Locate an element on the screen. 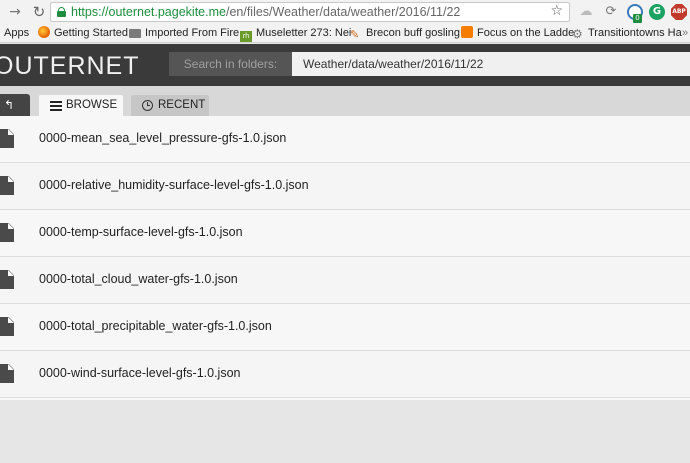  file-row: 0000-wind-surface-level-gfs-1.0.json is located at coordinates (345, 374).